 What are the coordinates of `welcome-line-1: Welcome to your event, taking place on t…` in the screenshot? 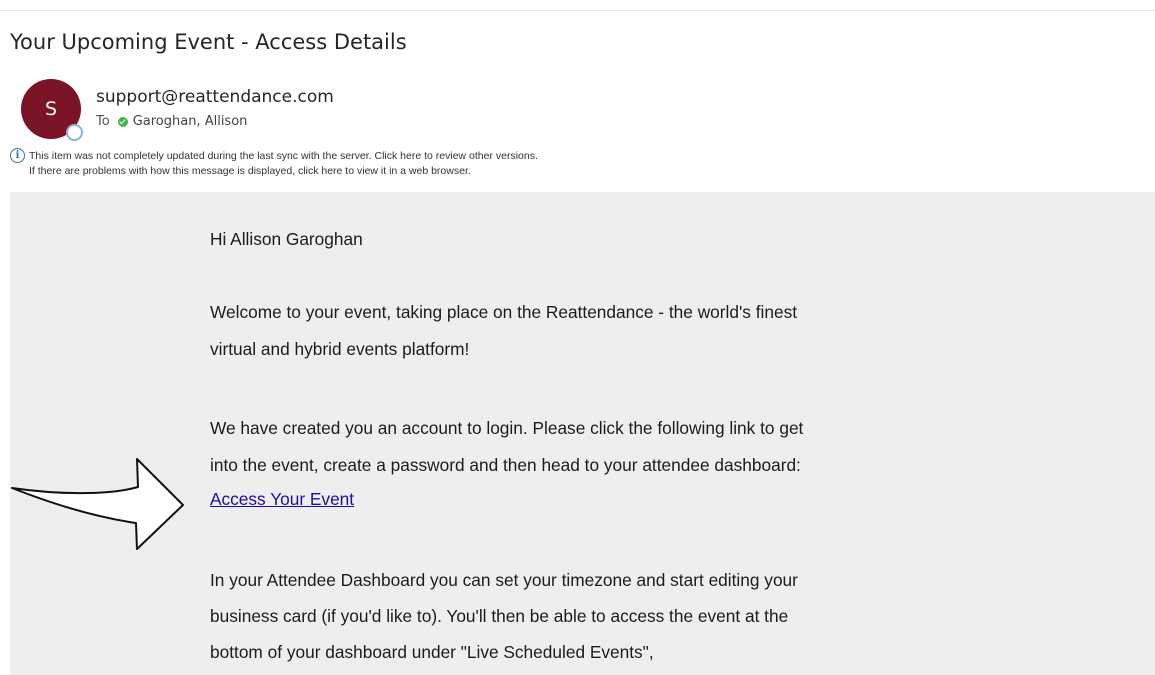 It's located at (504, 312).